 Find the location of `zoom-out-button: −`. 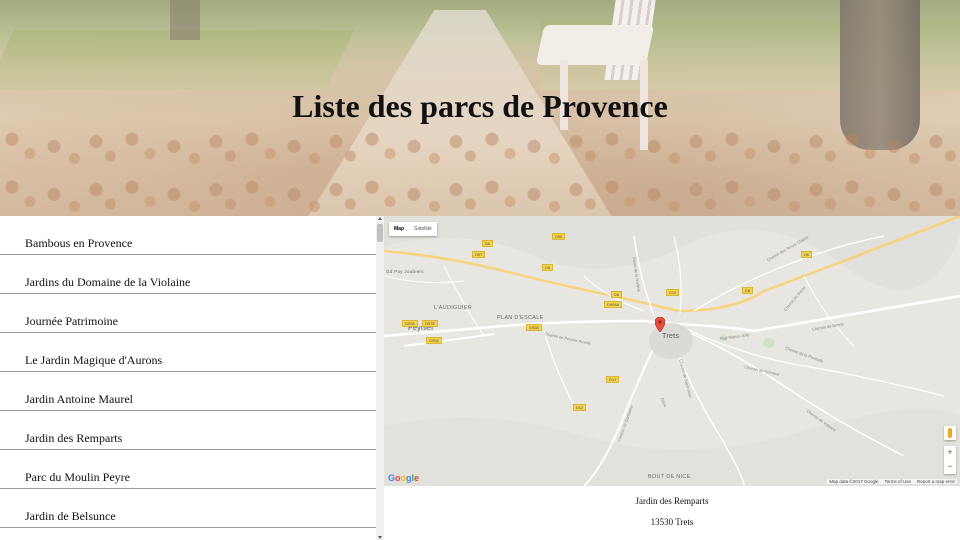

zoom-out-button: − is located at coordinates (950, 467).